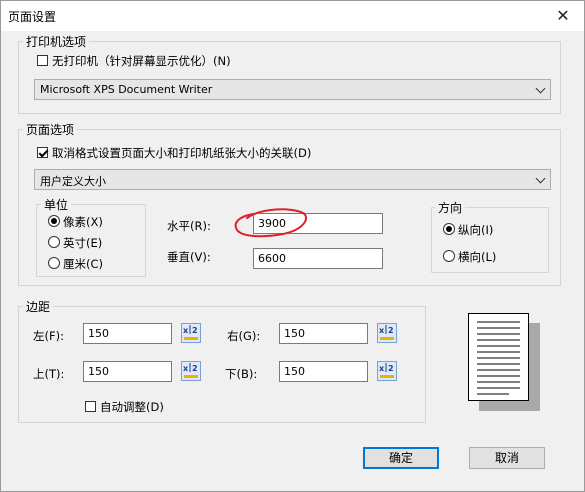  Describe the element at coordinates (90, 406) in the screenshot. I see `auto-adjust-checkbox` at that location.